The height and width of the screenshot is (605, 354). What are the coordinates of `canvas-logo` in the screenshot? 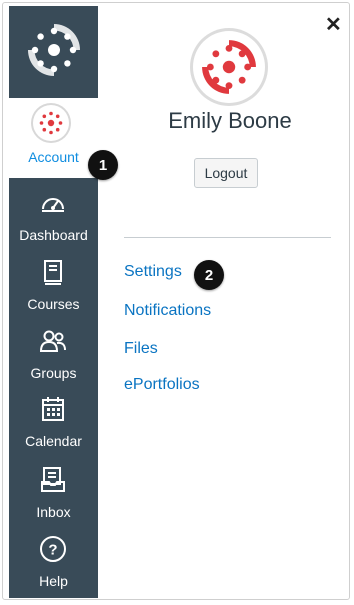 It's located at (53, 49).